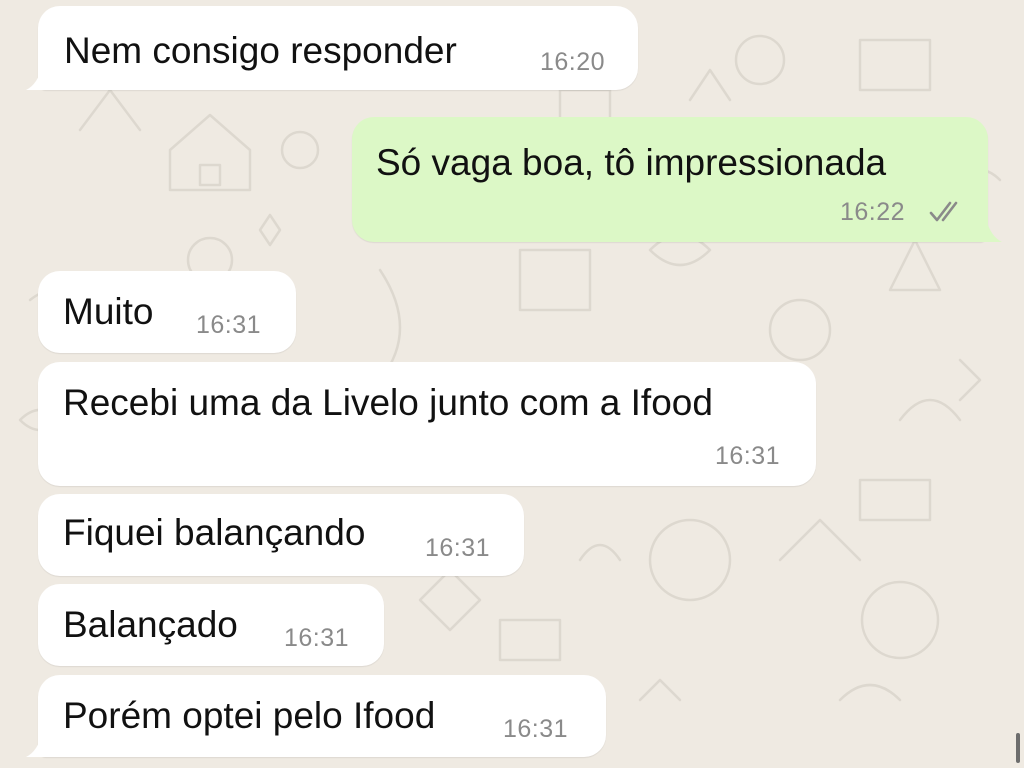 The image size is (1024, 768). Describe the element at coordinates (988, 230) in the screenshot. I see `bubble-tail-outgoing` at that location.